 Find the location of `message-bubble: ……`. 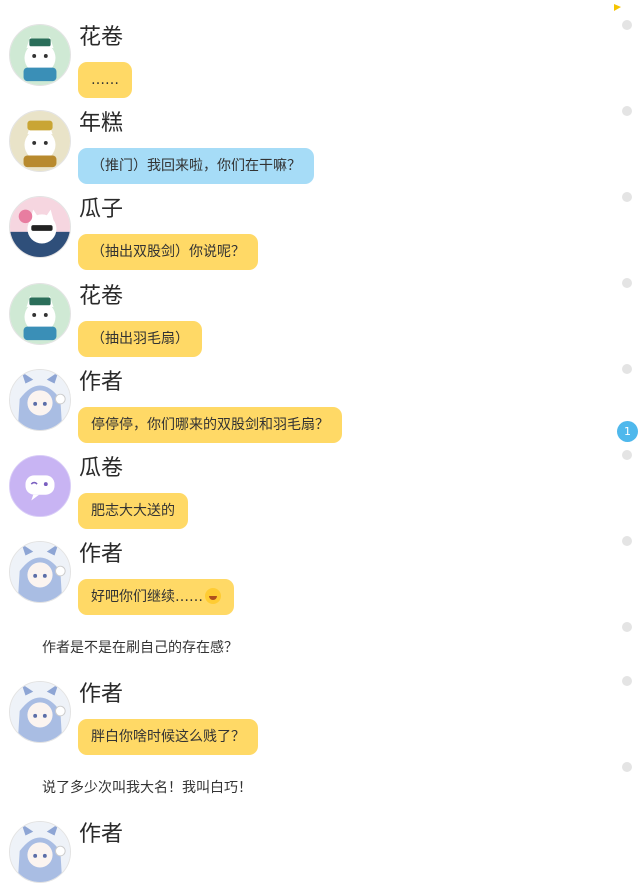

message-bubble: …… is located at coordinates (105, 80).